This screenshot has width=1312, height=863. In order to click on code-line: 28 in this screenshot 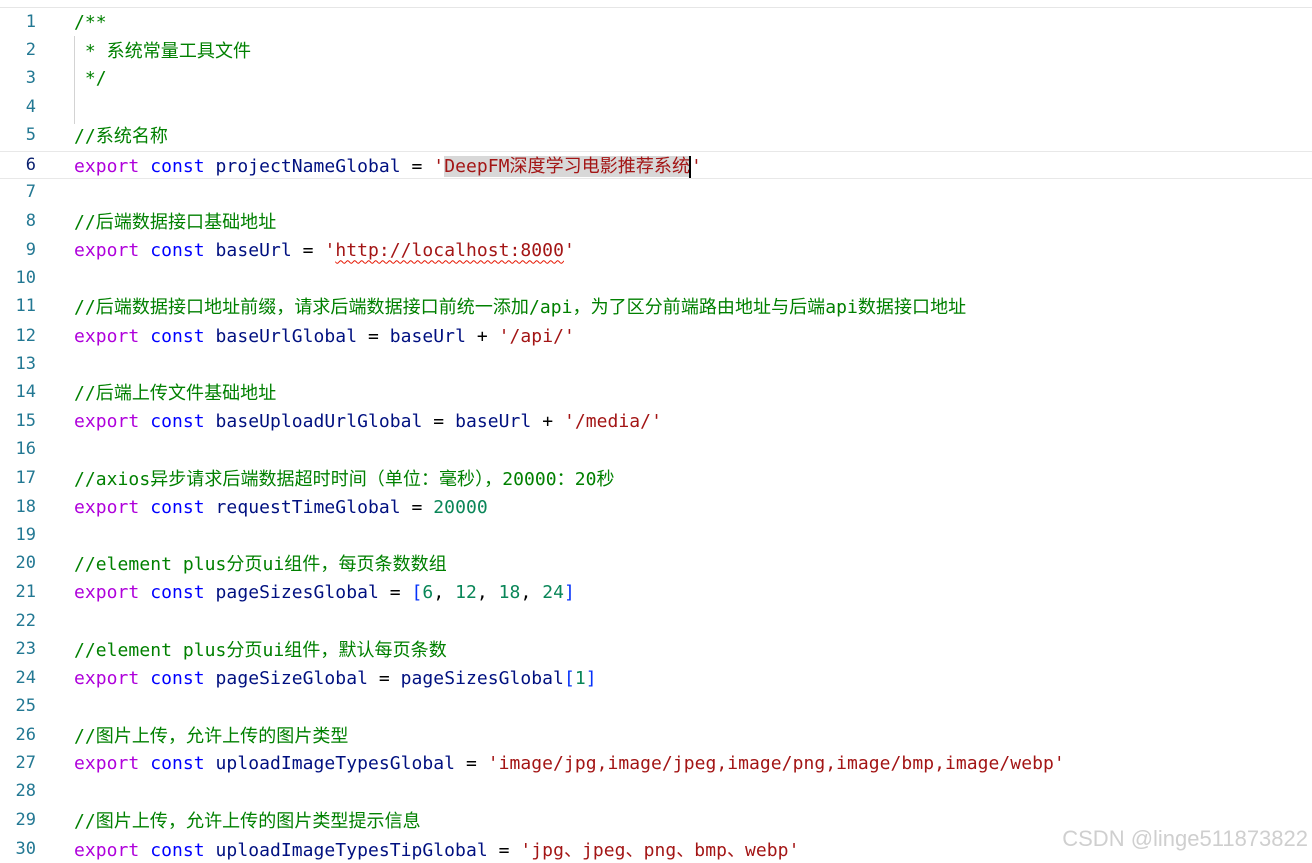, I will do `click(656, 791)`.